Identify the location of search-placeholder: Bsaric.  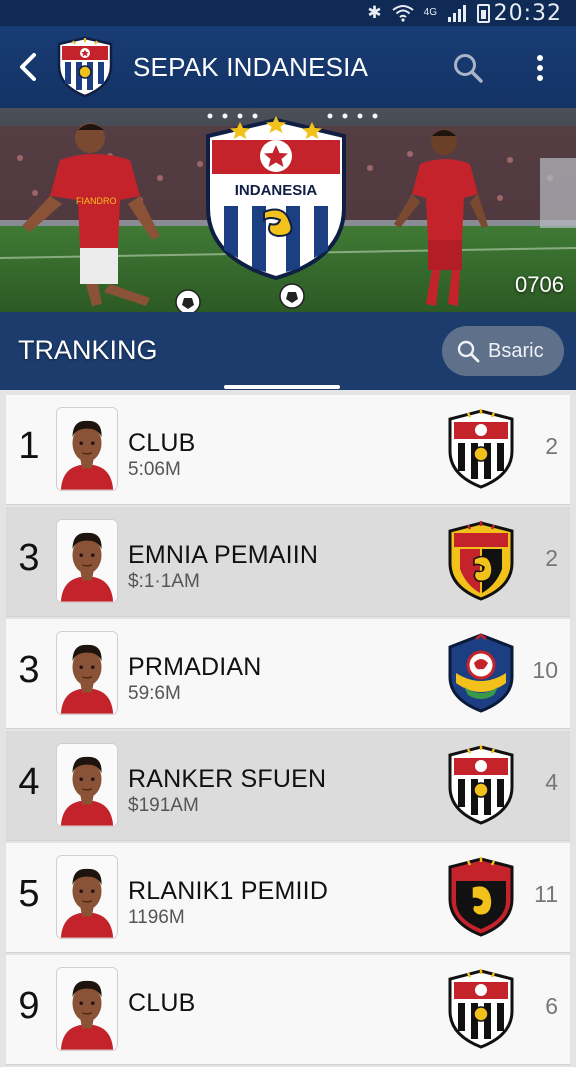
(516, 350).